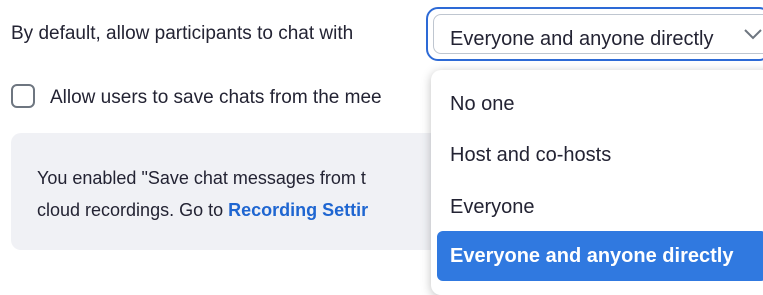  I want to click on option-everyone-and-anyone-directly: Everyone and anyone directly, so click(600, 256).